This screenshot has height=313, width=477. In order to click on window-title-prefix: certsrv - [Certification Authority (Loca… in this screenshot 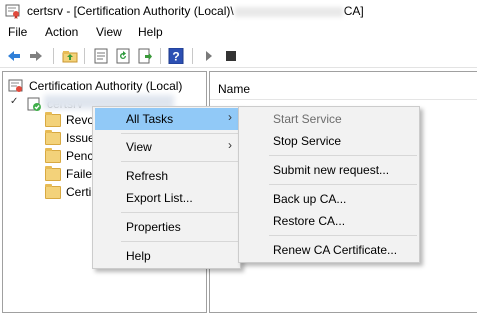, I will do `click(130, 11)`.